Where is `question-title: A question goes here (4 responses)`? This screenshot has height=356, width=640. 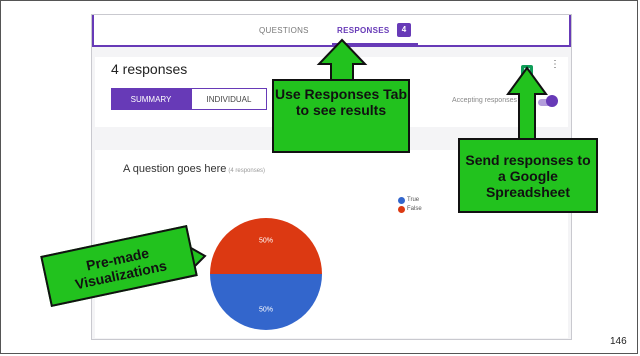
question-title: A question goes here (4 responses) is located at coordinates (194, 169).